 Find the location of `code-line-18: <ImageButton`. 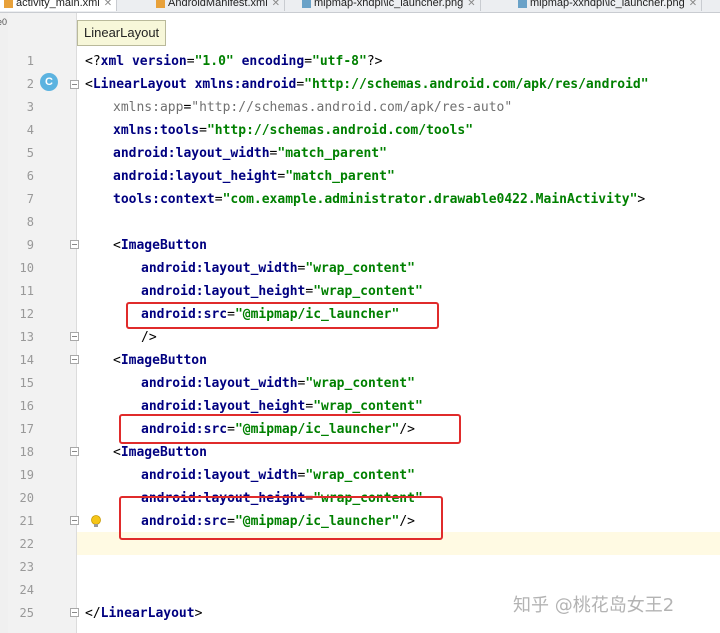

code-line-18: <ImageButton is located at coordinates (160, 452).